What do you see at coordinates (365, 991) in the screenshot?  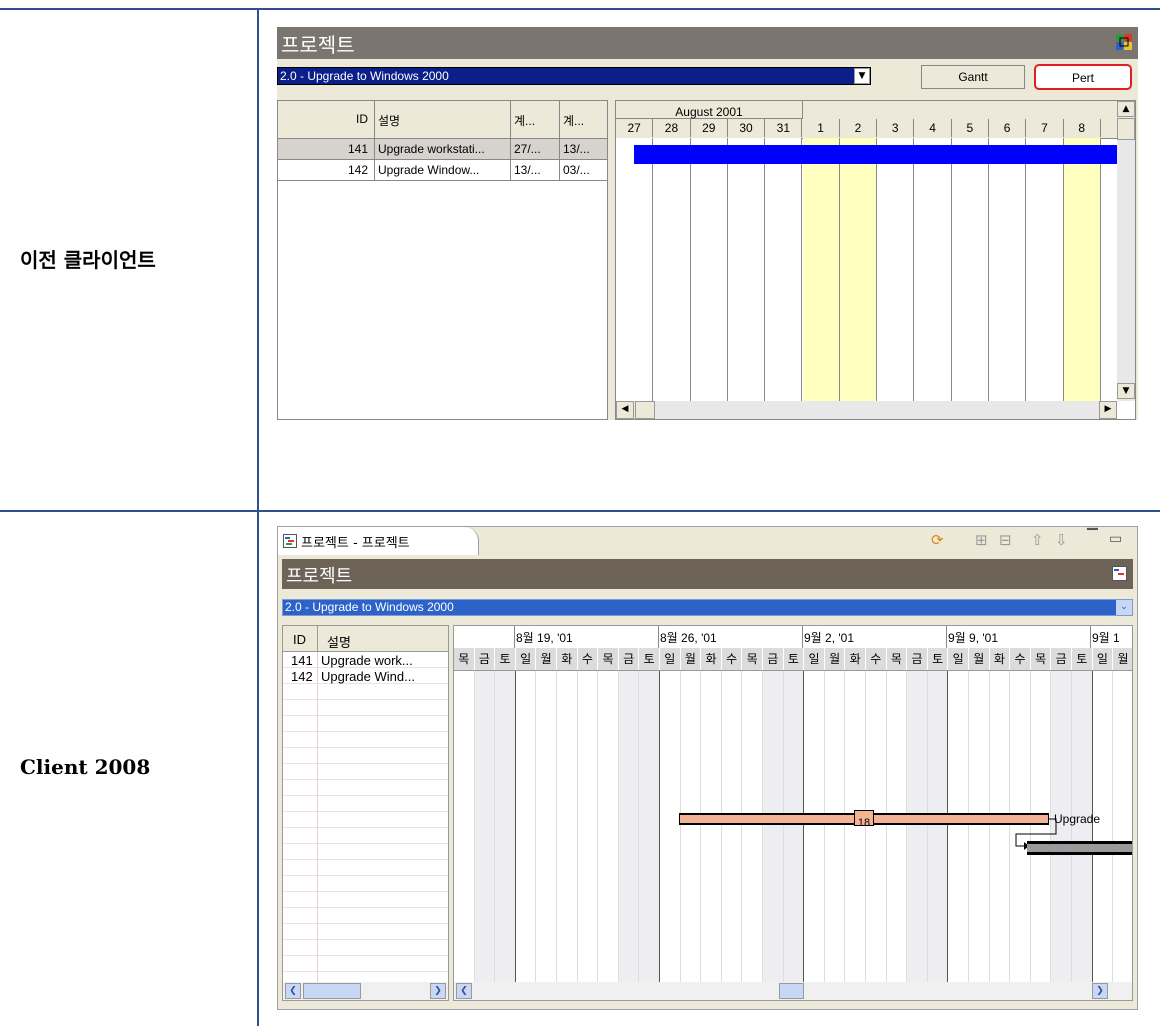 I see `new-table-hscrollbar: ❮ ❯` at bounding box center [365, 991].